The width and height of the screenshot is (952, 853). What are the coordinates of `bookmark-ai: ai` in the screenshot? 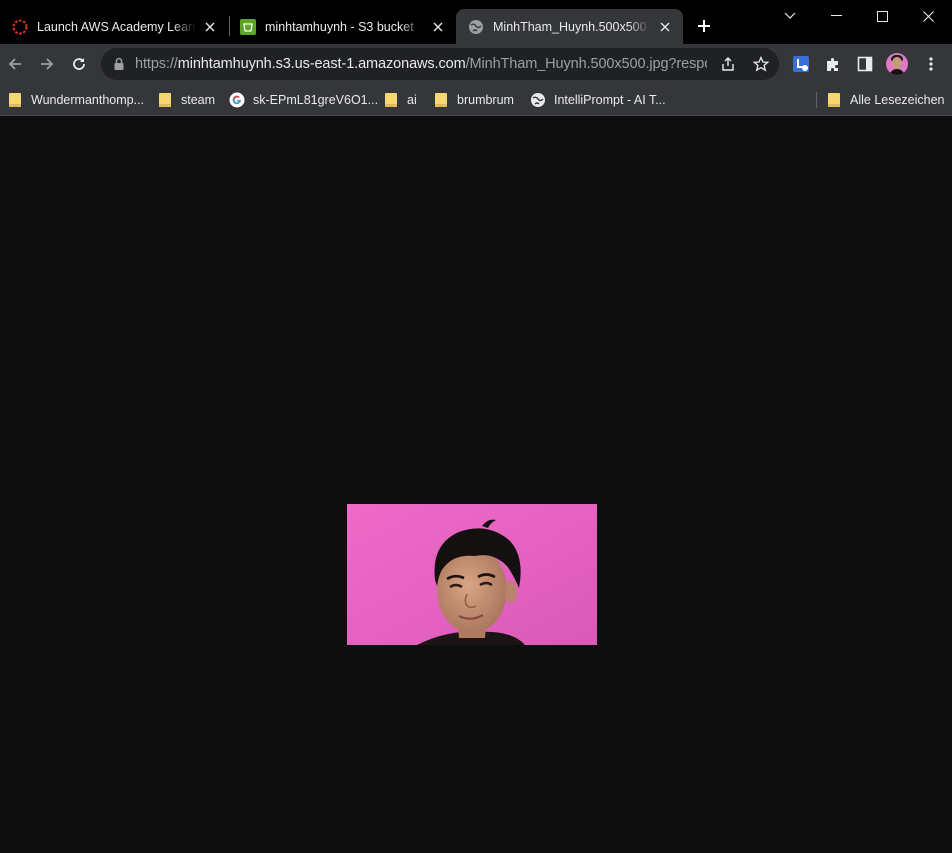 It's located at (400, 100).